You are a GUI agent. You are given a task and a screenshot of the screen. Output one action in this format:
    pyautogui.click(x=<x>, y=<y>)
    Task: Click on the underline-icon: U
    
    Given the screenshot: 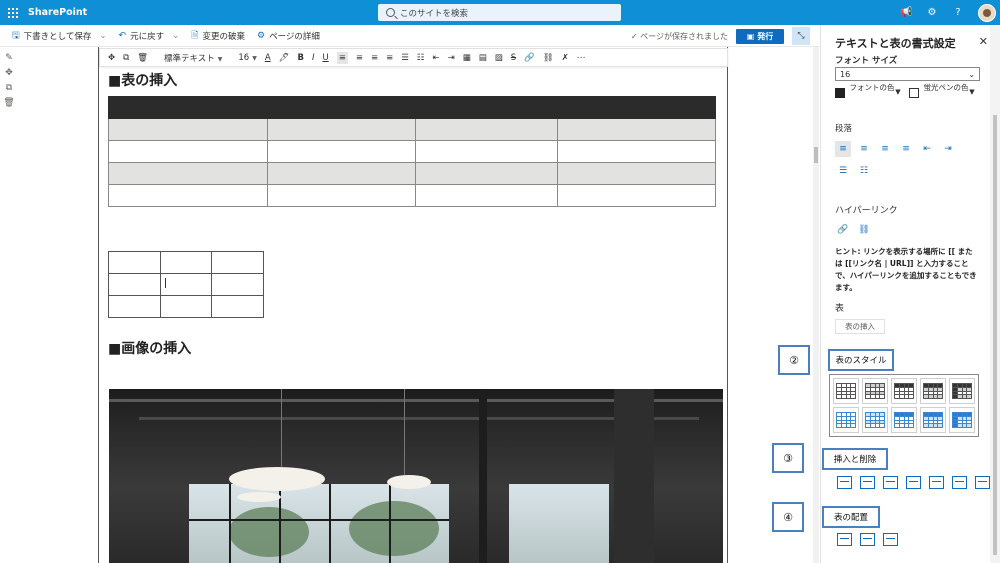 What is the action you would take?
    pyautogui.click(x=325, y=58)
    